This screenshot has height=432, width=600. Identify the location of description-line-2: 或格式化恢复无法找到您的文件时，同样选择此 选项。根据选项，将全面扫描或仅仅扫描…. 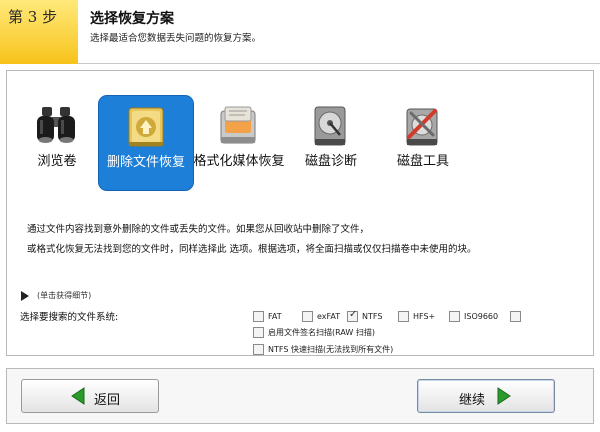
(252, 249).